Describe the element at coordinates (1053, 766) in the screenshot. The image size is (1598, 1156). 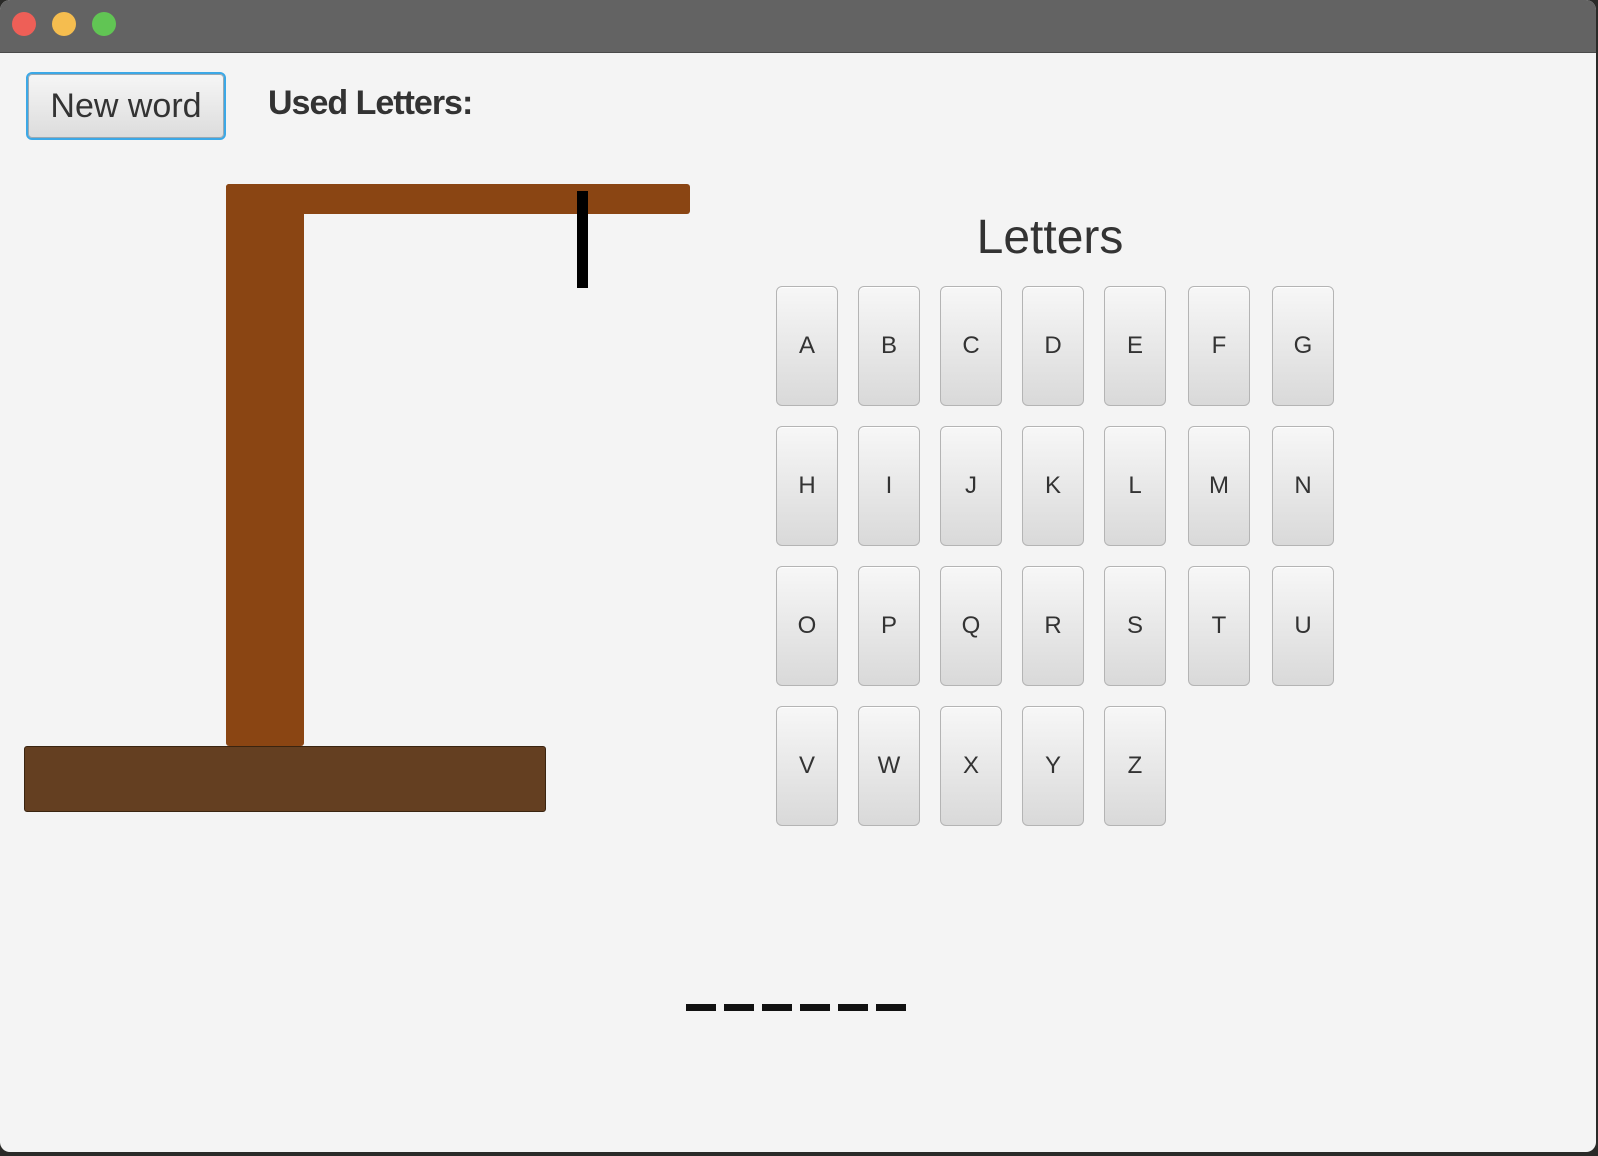
I see `letter-button-y: Y` at that location.